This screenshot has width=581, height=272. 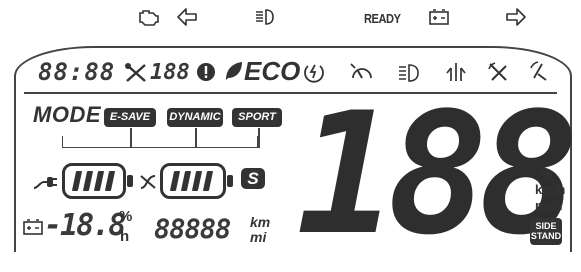 I want to click on battery-left-cap, so click(x=130, y=181).